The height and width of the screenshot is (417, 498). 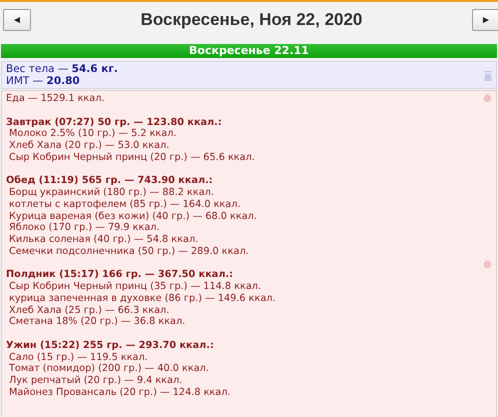 What do you see at coordinates (252, 20) in the screenshot?
I see `date-title: Воскресенье, Ноя 22, 2020` at bounding box center [252, 20].